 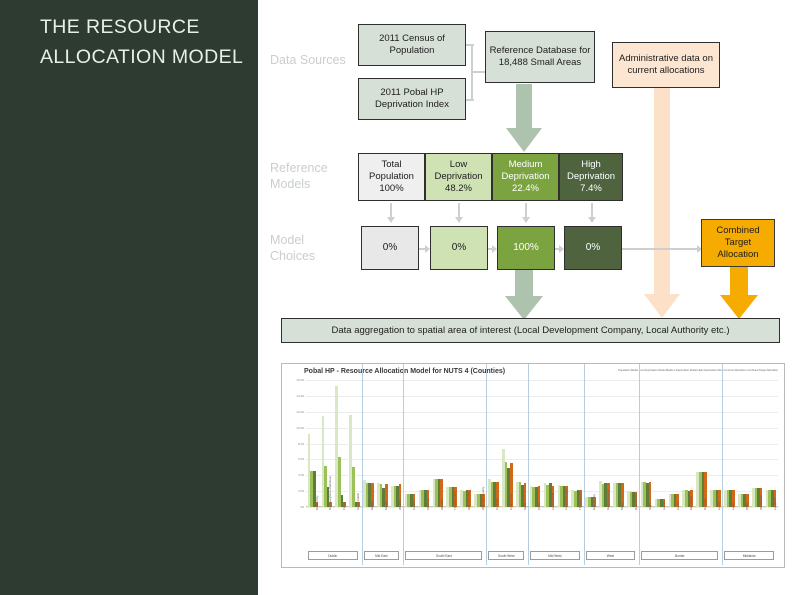 I want to click on reference-model-text-2: Medium Deprivation 22.4%, so click(x=525, y=176).